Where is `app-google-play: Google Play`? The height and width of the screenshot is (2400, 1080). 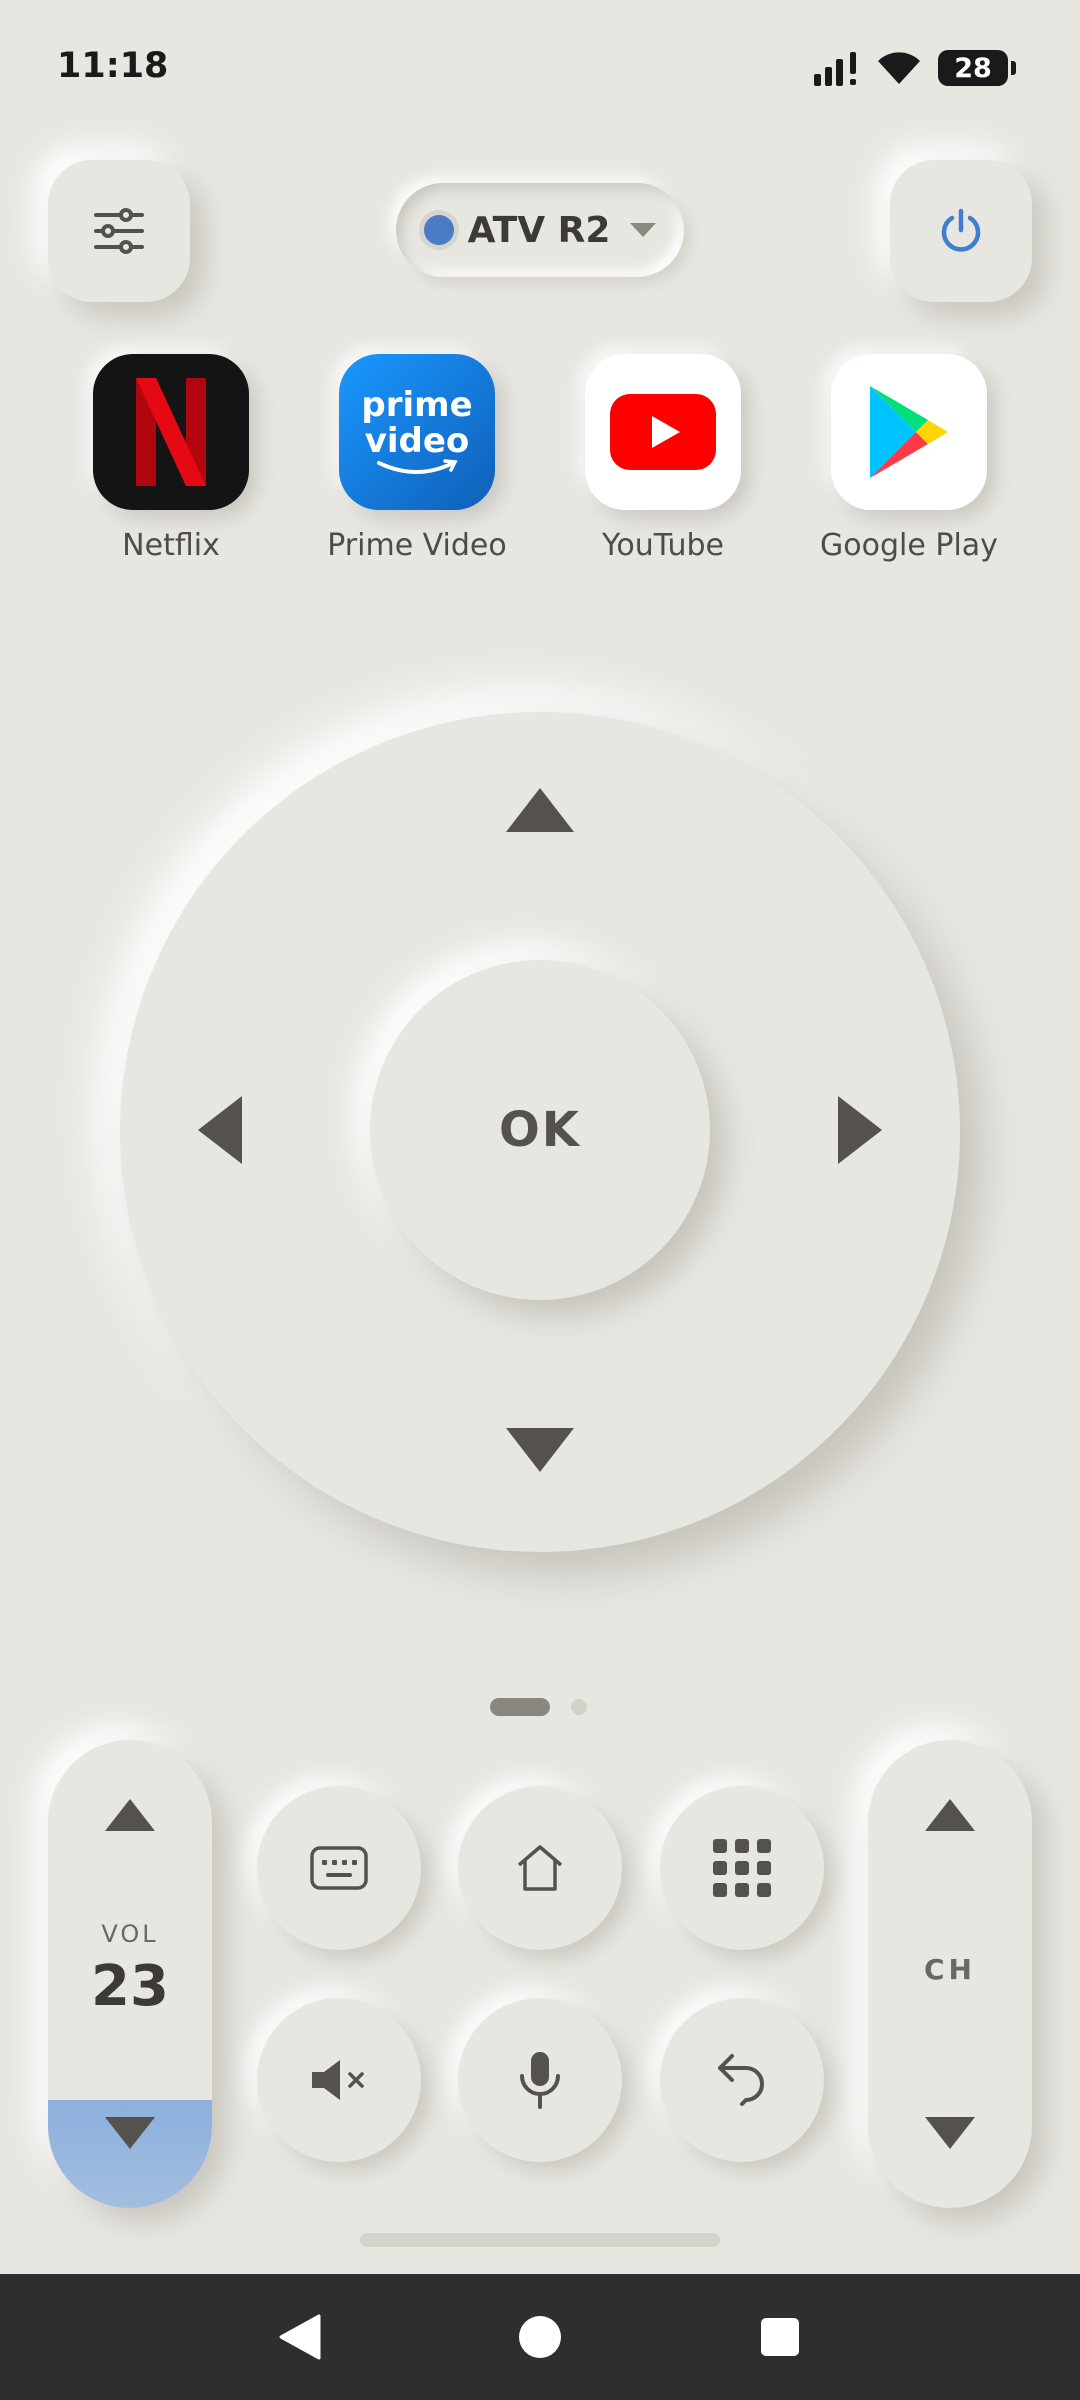
app-google-play: Google Play is located at coordinates (909, 458).